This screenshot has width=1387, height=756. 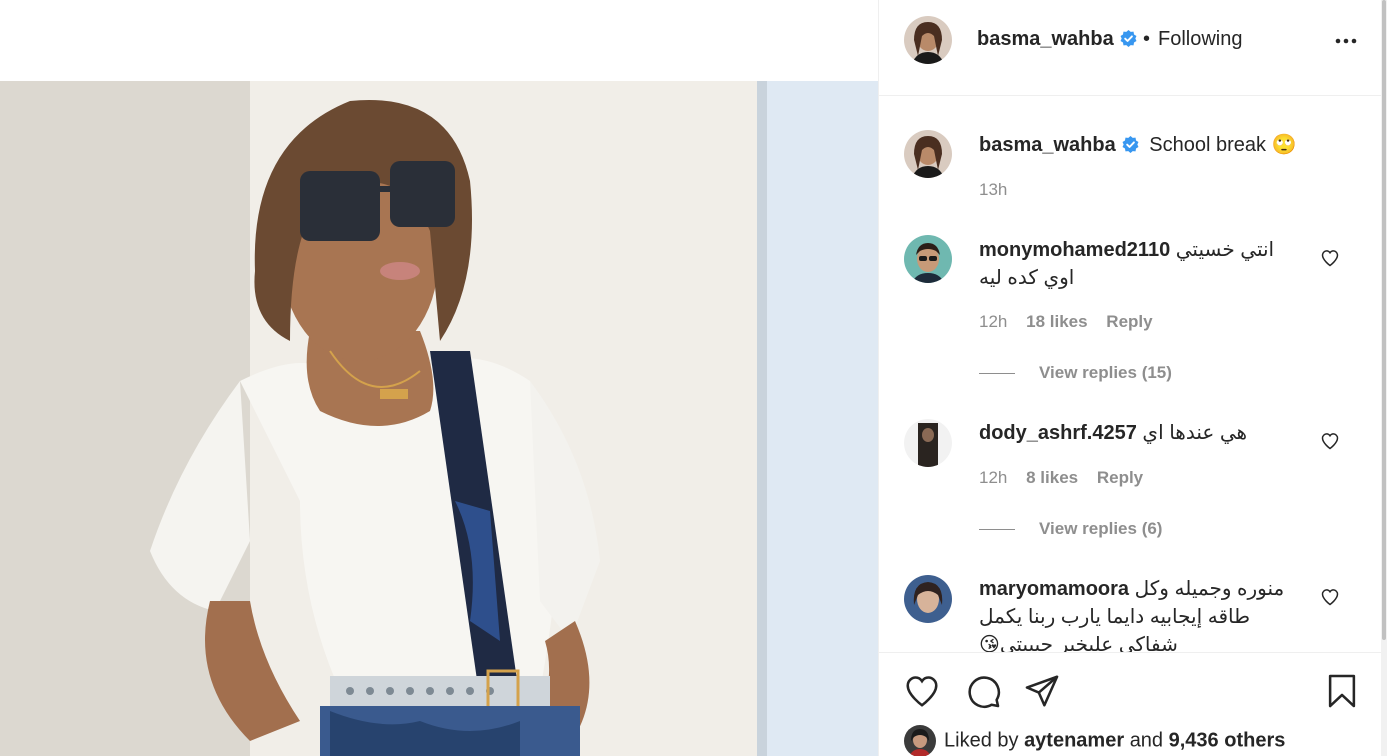 I want to click on more-options-icon, so click(x=1346, y=41).